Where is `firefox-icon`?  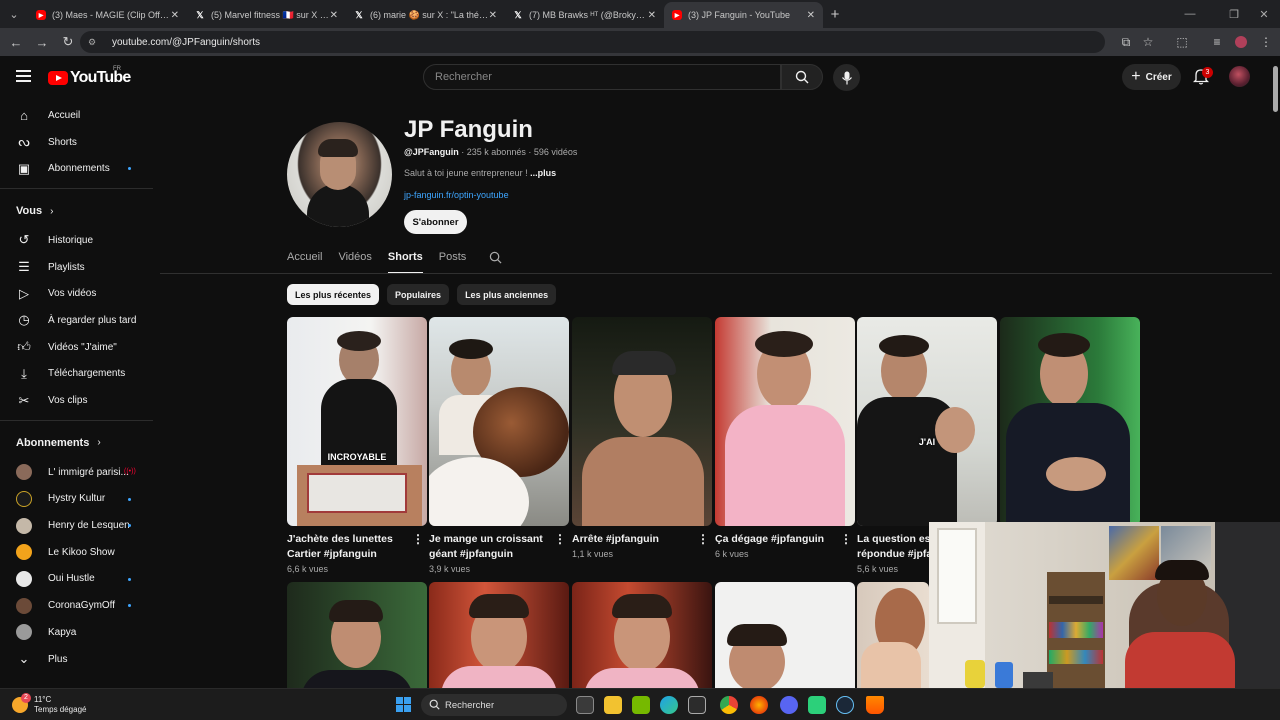 firefox-icon is located at coordinates (759, 705).